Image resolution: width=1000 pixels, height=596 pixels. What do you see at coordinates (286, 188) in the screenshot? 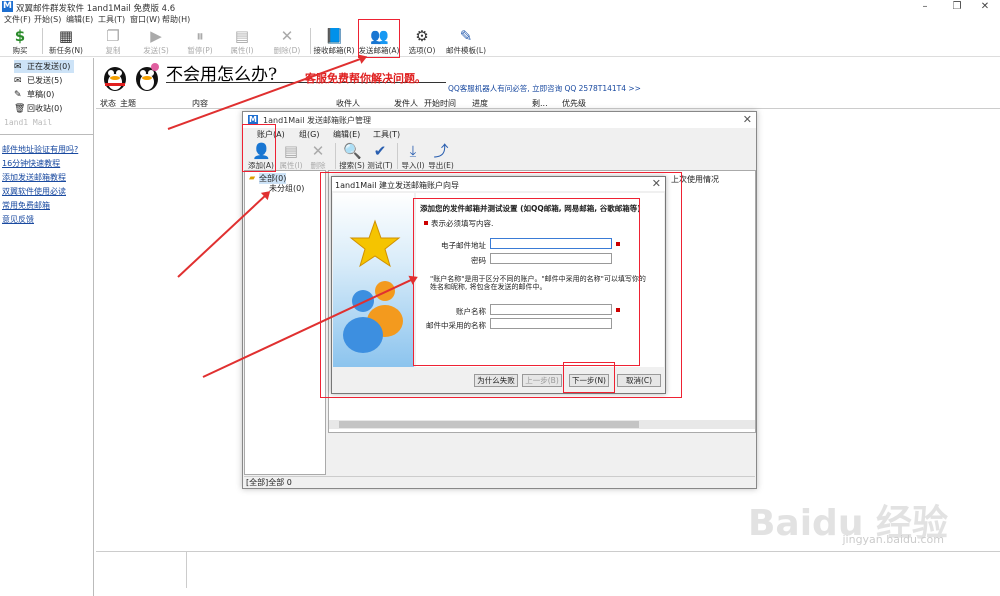
I see `tree-item-ungrouped: 未分组(0)` at bounding box center [286, 188].